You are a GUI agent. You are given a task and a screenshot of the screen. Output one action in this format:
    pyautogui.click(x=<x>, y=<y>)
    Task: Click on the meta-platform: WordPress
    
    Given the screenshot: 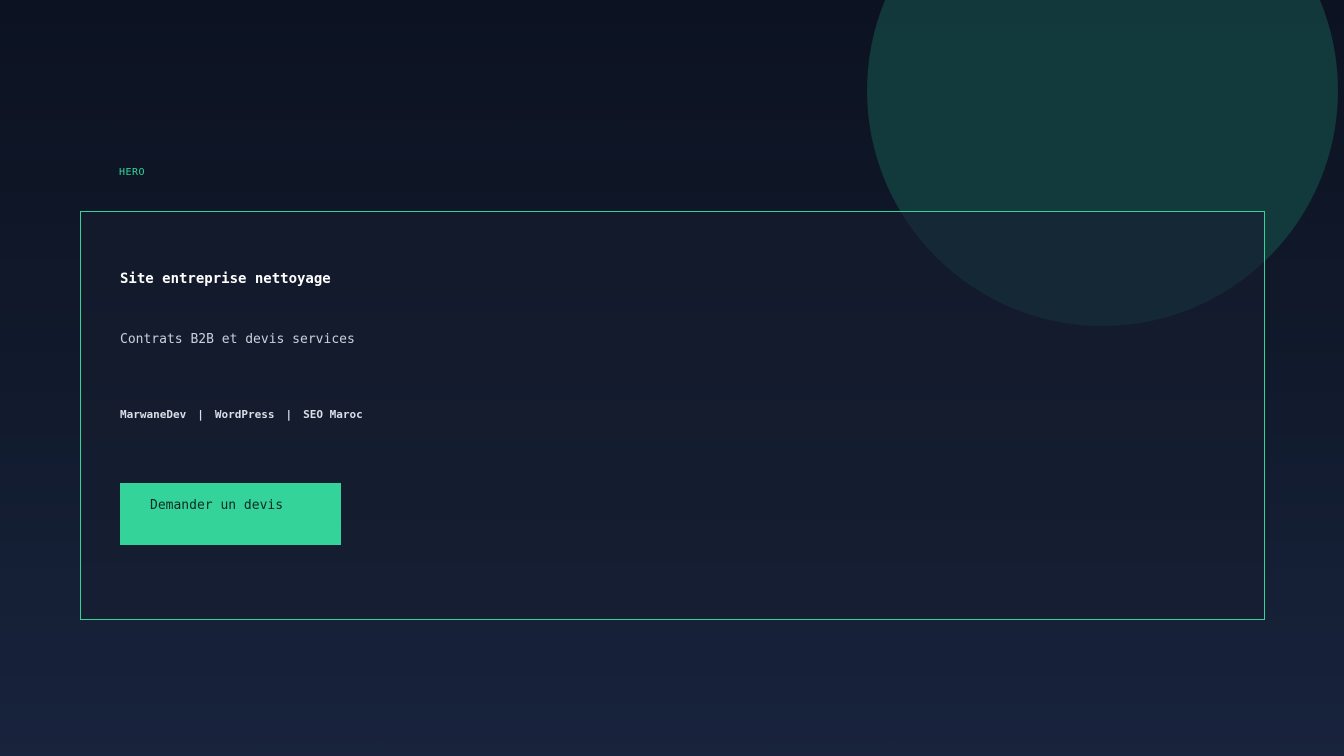 What is the action you would take?
    pyautogui.click(x=244, y=414)
    